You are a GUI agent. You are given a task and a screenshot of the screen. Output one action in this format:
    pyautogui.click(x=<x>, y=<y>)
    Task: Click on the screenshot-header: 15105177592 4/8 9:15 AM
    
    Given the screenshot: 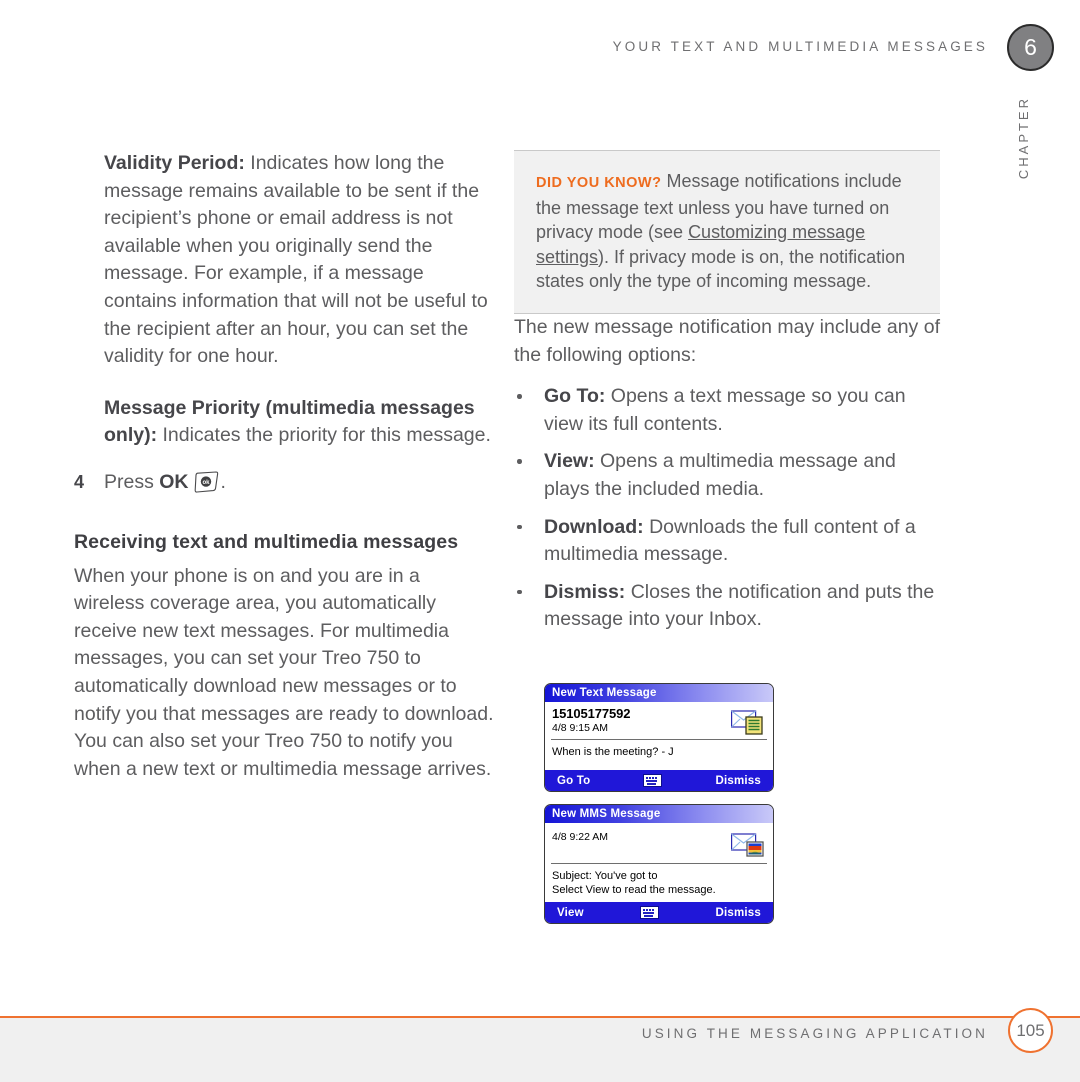 What is the action you would take?
    pyautogui.click(x=659, y=720)
    